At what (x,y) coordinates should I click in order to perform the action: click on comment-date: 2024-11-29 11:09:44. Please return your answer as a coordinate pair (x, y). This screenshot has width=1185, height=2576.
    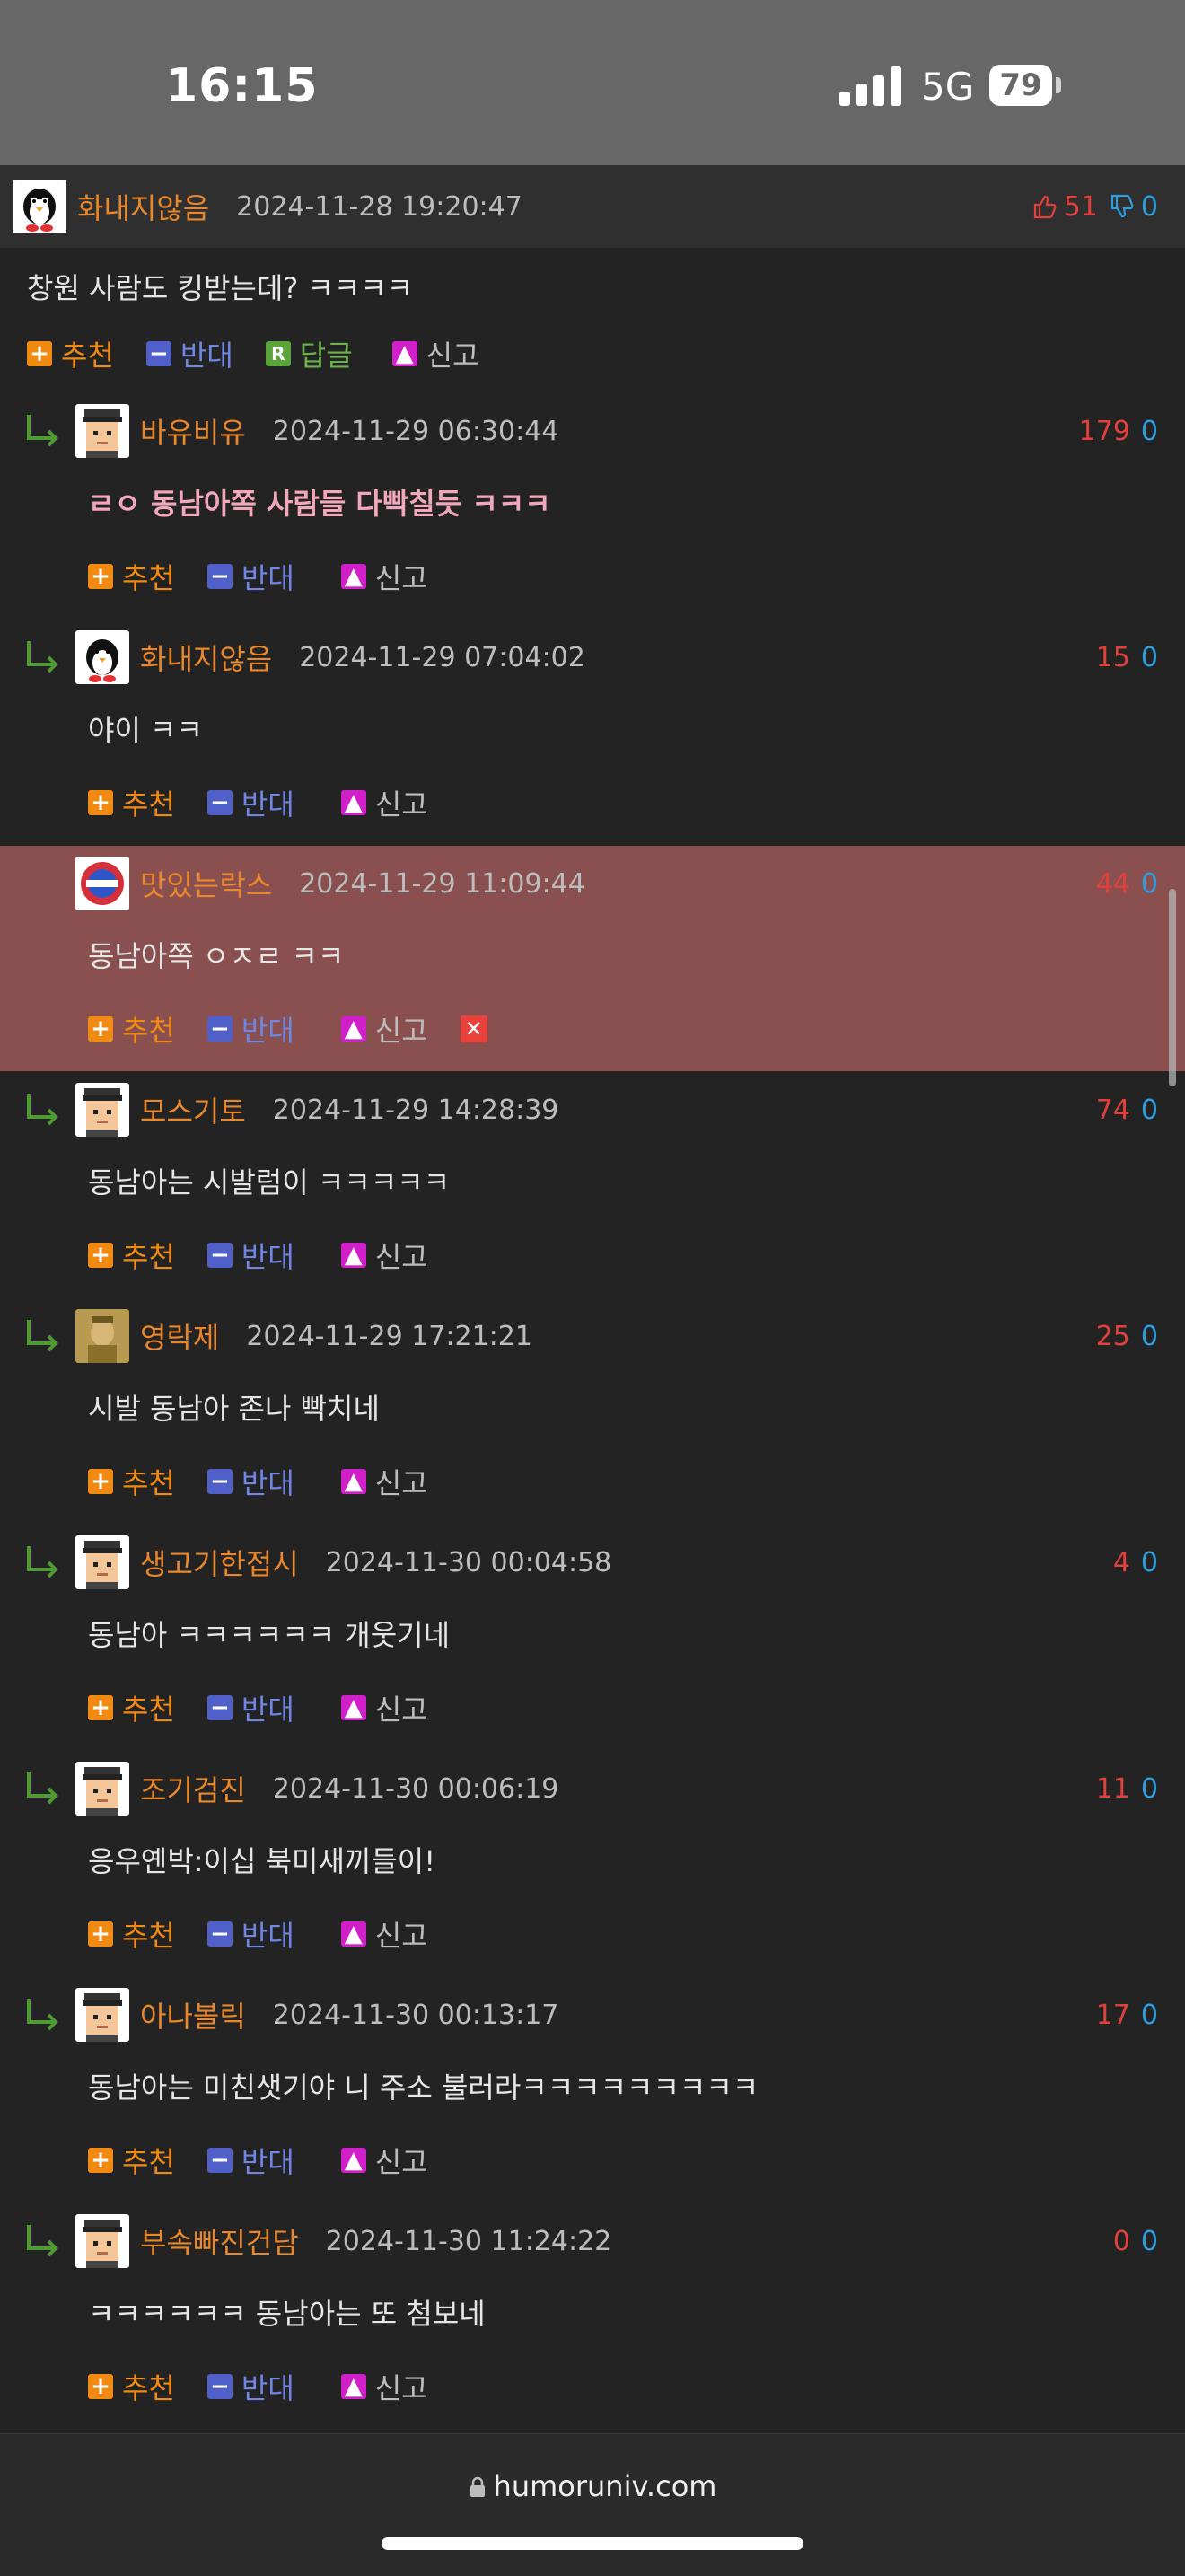
    Looking at the image, I should click on (442, 884).